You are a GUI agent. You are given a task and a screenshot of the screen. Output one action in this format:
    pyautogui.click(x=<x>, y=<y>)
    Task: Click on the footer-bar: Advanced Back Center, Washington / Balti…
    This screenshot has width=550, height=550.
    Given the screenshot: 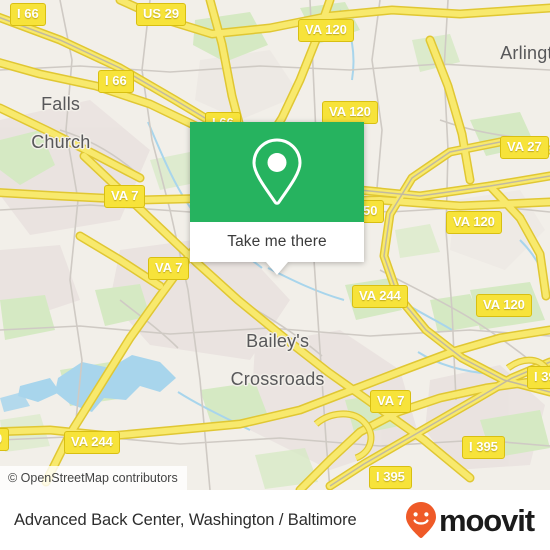 What is the action you would take?
    pyautogui.click(x=275, y=520)
    